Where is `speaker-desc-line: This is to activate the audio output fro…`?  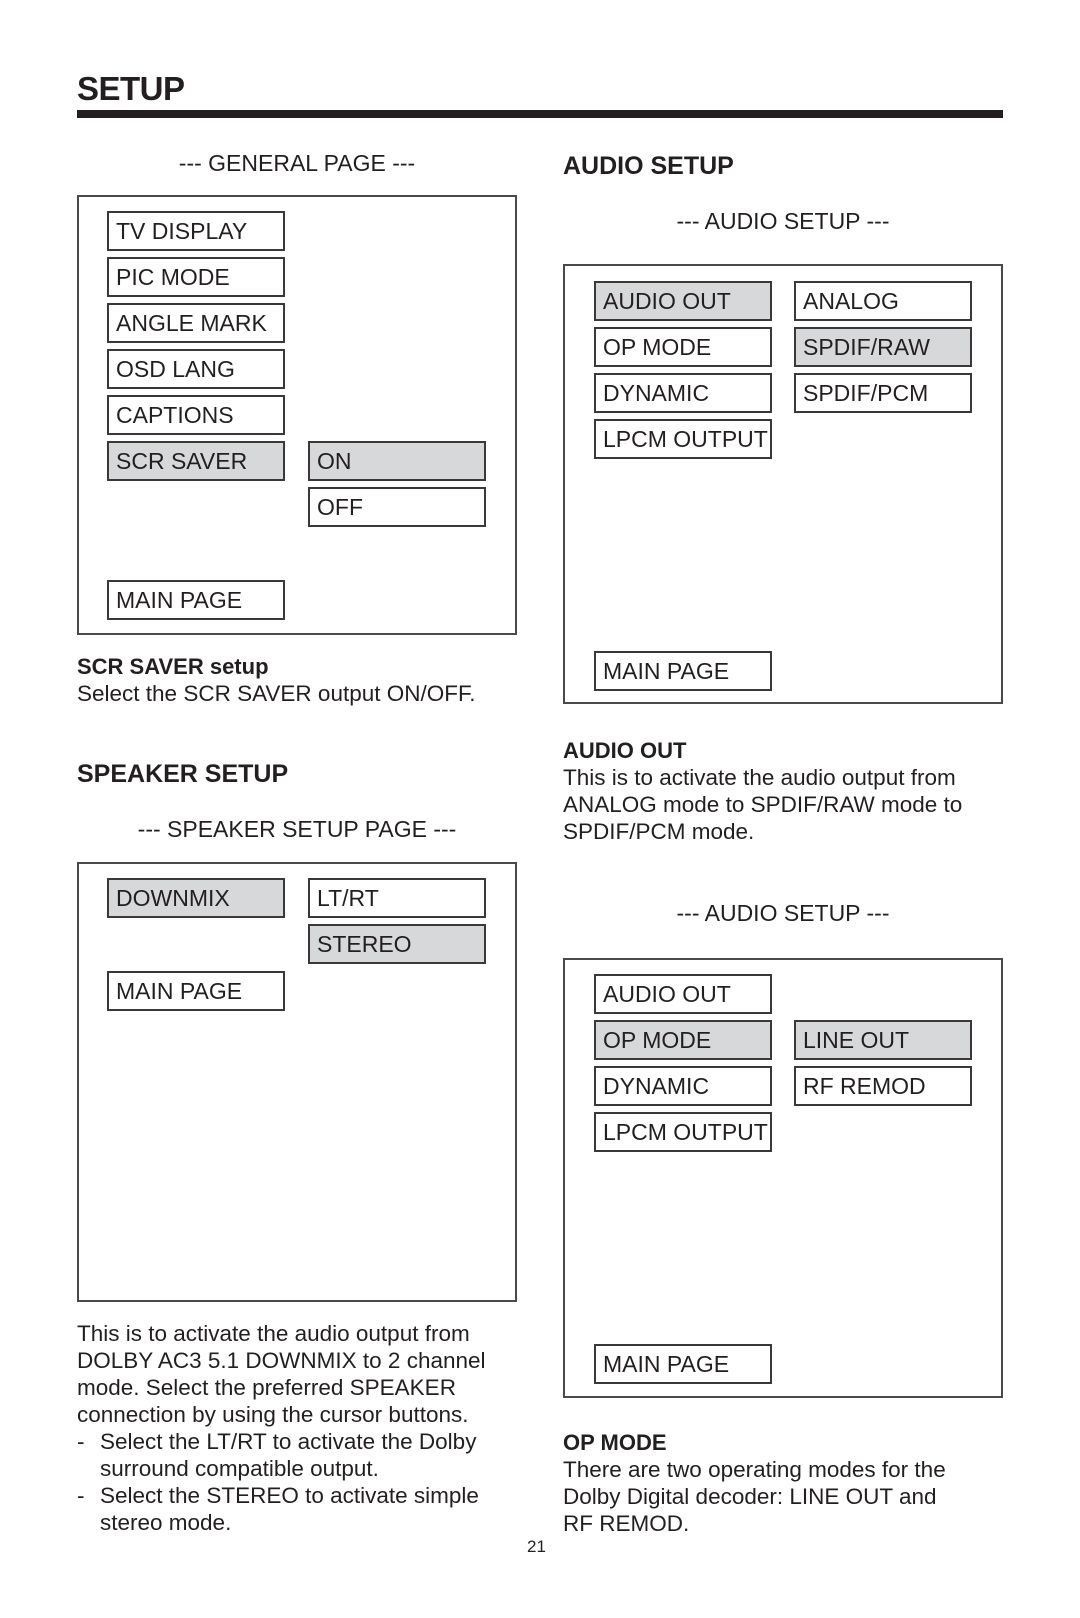 speaker-desc-line: This is to activate the audio output fro… is located at coordinates (273, 1333).